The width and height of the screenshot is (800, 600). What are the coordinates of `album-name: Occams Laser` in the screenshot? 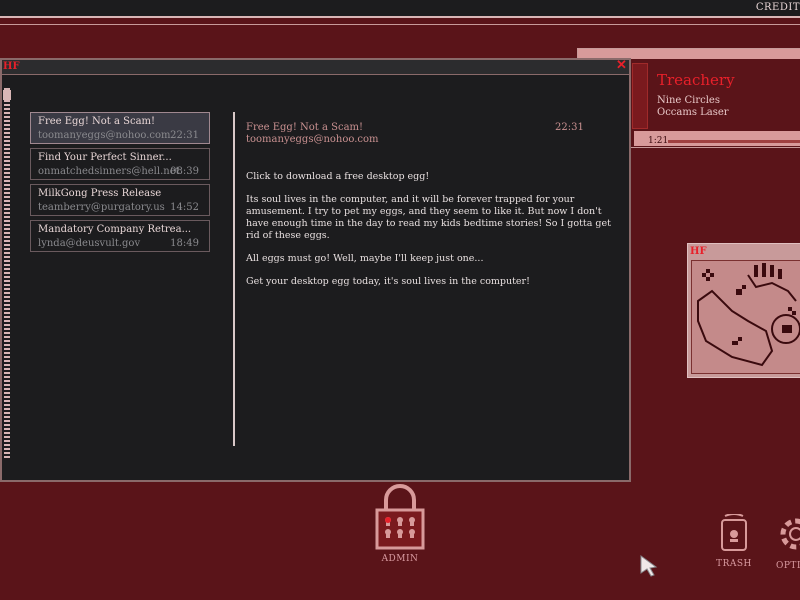 It's located at (693, 112).